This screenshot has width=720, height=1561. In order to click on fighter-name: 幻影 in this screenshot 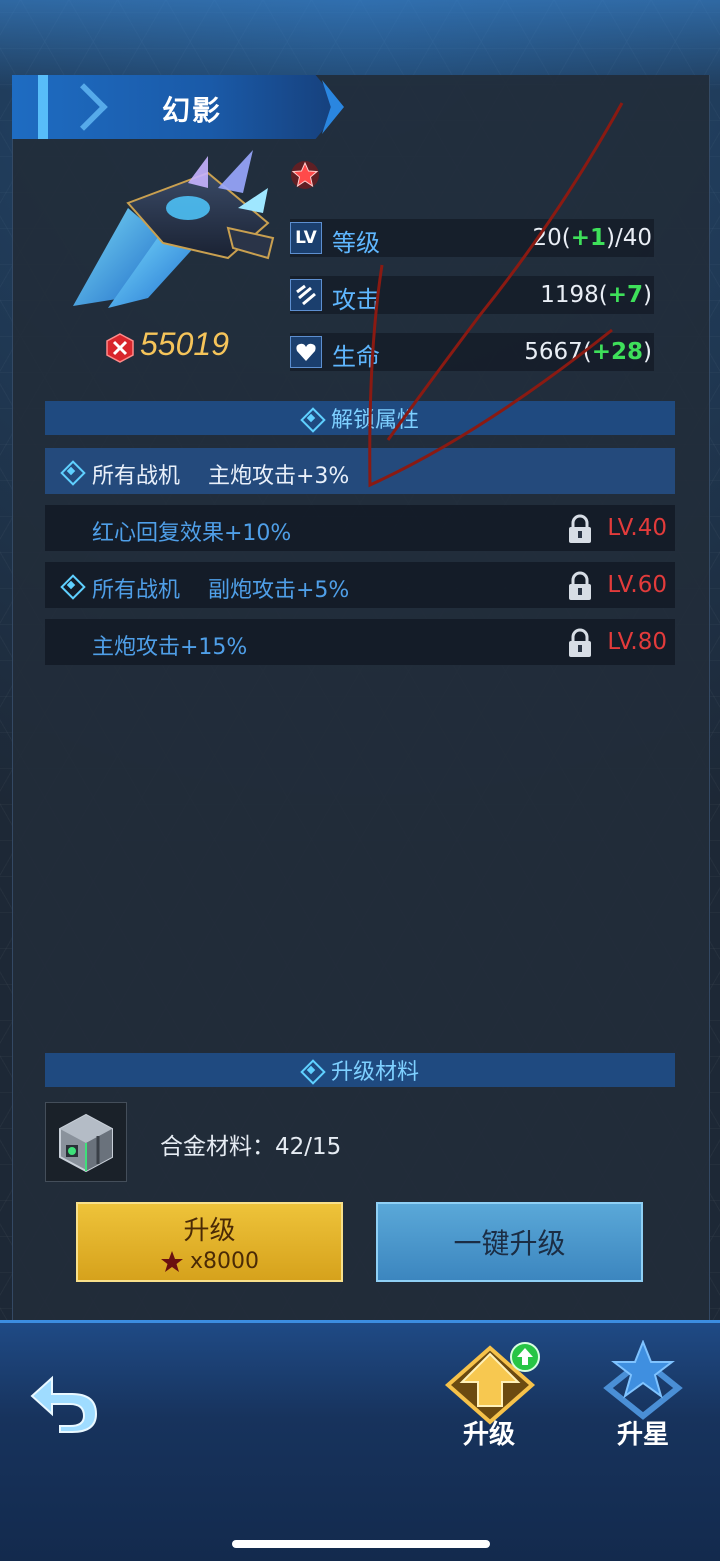, I will do `click(192, 110)`.